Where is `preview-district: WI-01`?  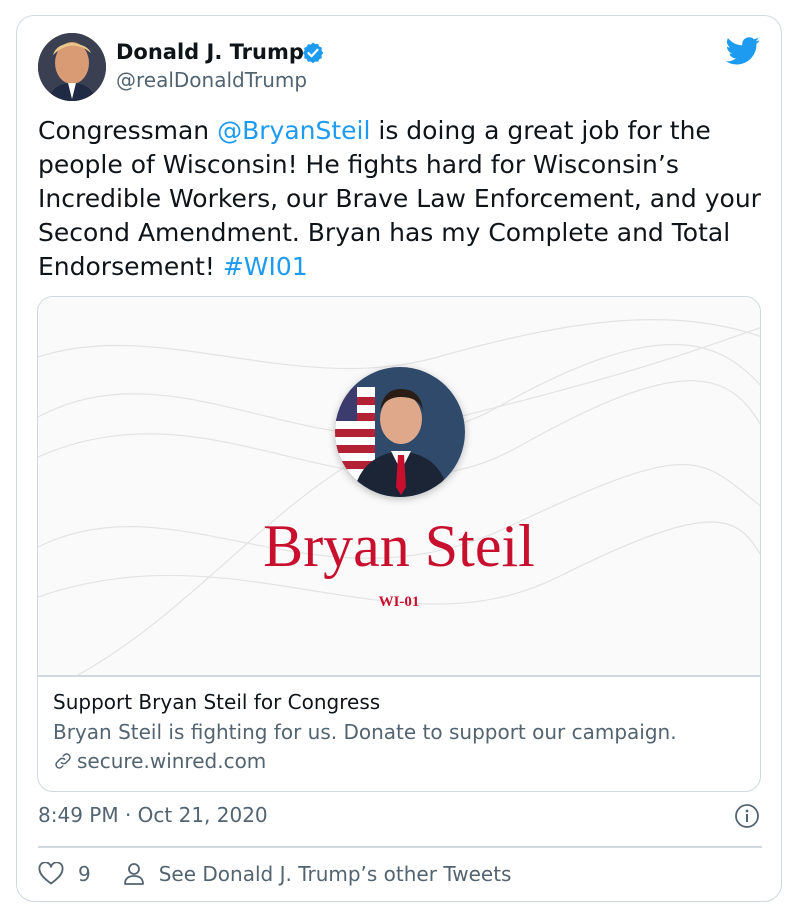 preview-district: WI-01 is located at coordinates (399, 602).